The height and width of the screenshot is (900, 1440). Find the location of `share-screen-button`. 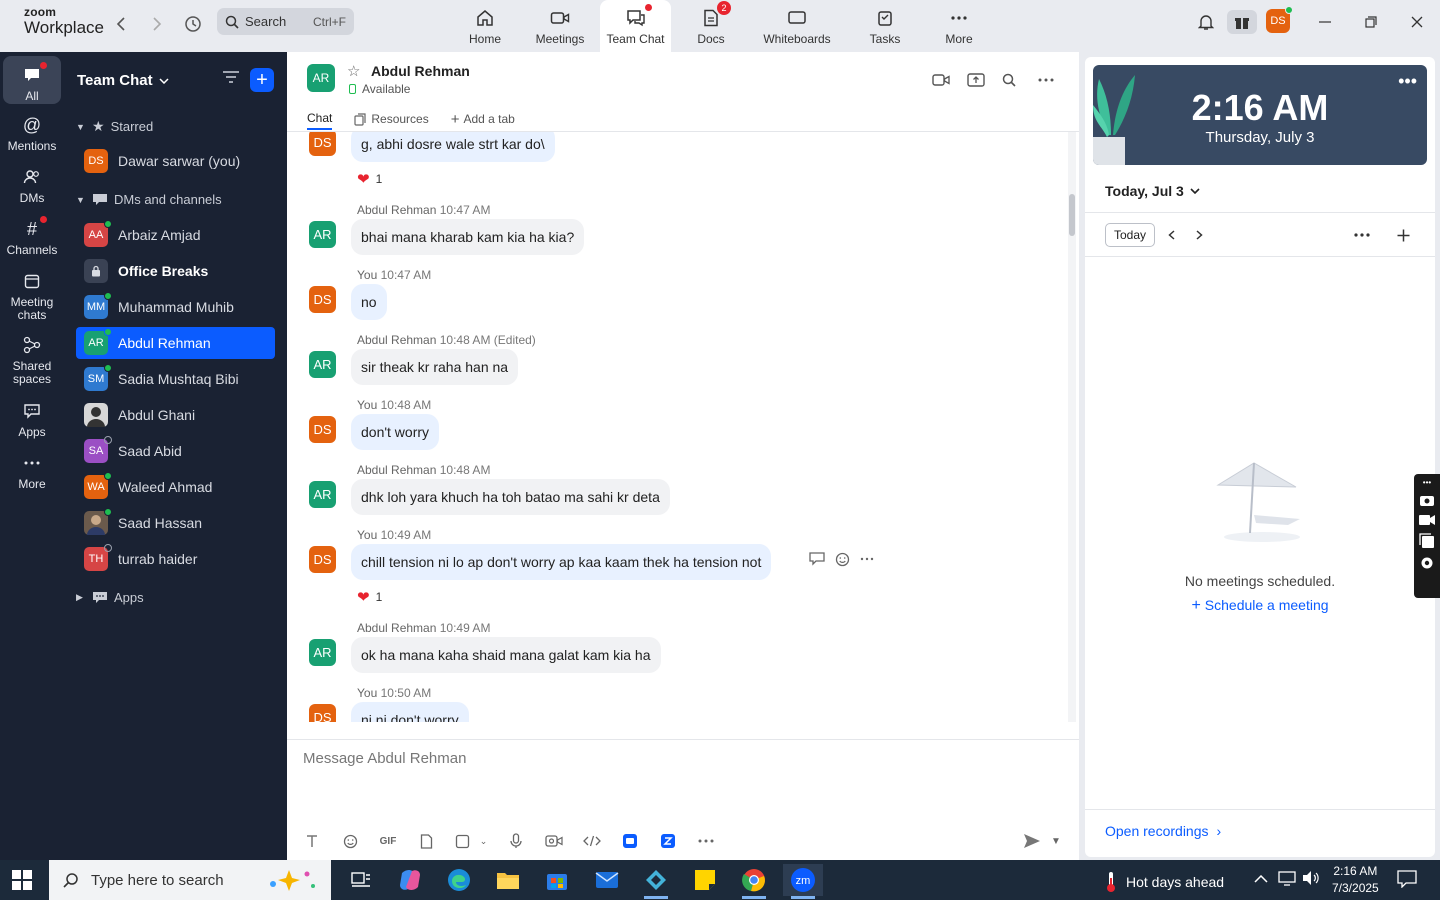

share-screen-button is located at coordinates (976, 80).